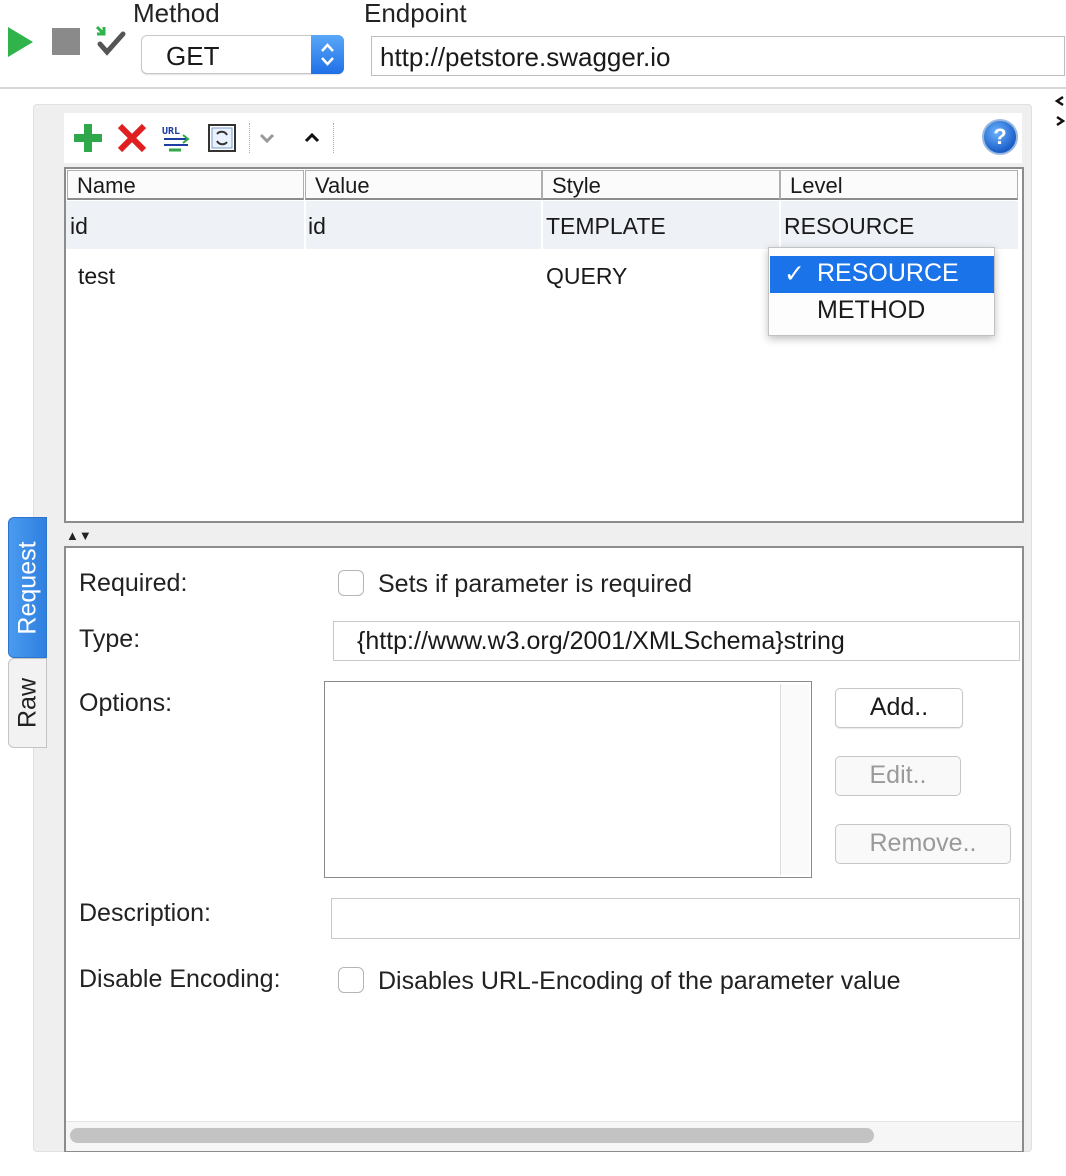 The image size is (1066, 1176). What do you see at coordinates (111, 41) in the screenshot?
I see `submit-check-icon` at bounding box center [111, 41].